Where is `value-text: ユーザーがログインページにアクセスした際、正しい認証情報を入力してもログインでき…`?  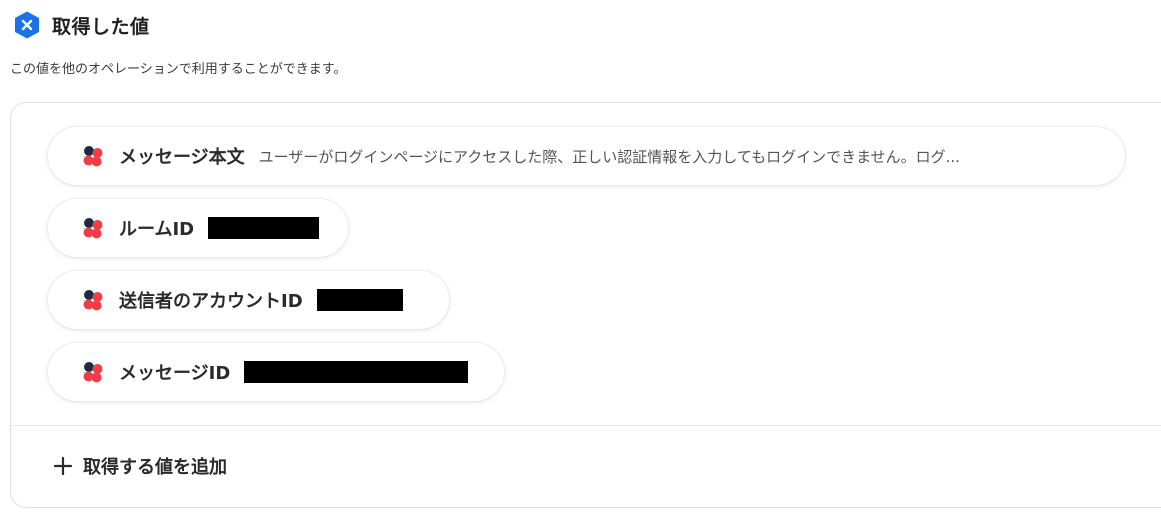 value-text: ユーザーがログインページにアクセスした際、正しい認証情報を入力してもログインでき… is located at coordinates (609, 156).